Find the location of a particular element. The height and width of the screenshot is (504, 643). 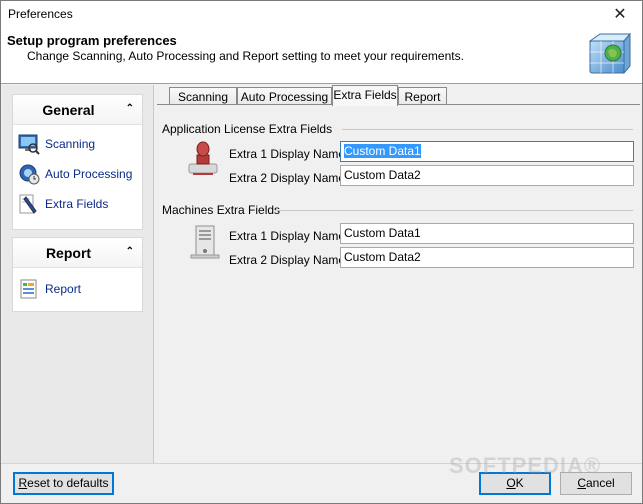

tab-label: Report is located at coordinates (422, 97).